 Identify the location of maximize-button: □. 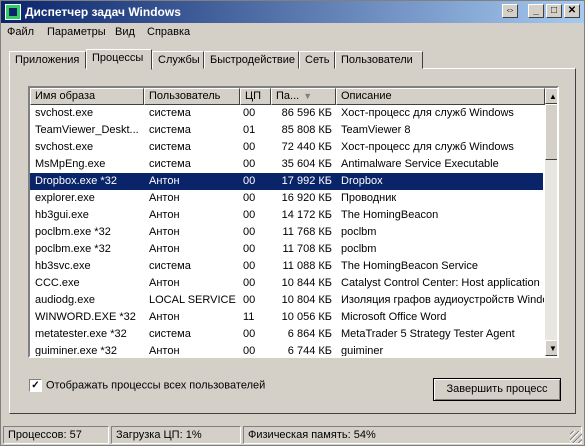
(554, 11).